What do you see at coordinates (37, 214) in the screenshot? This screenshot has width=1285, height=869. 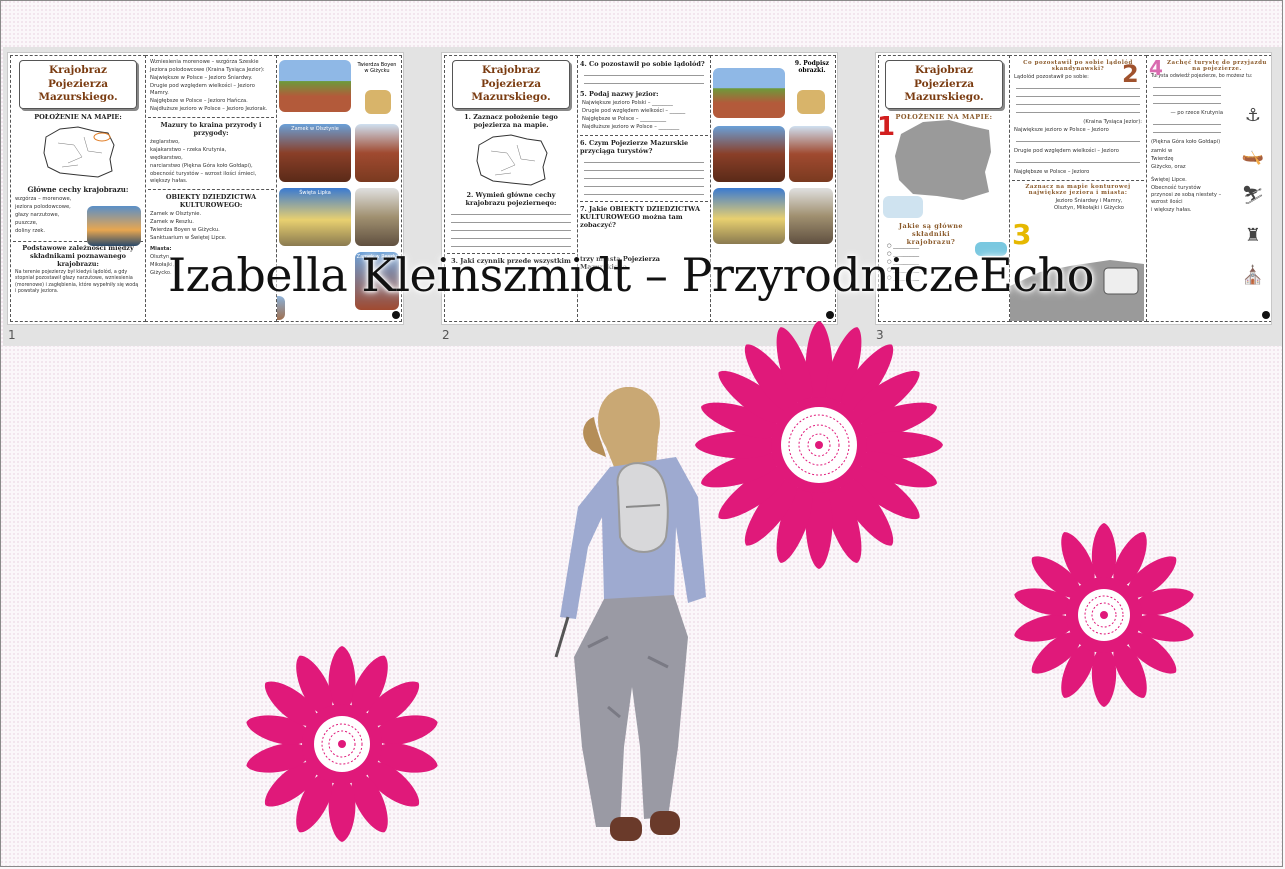 I see `list-item: głazy narzutowe,` at bounding box center [37, 214].